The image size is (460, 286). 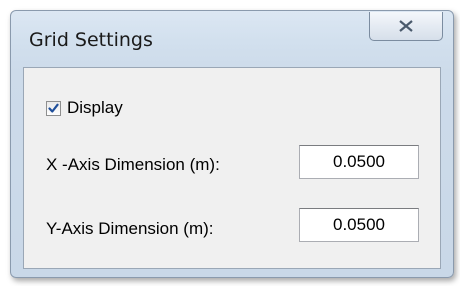 I want to click on display-label: Display, so click(x=95, y=107).